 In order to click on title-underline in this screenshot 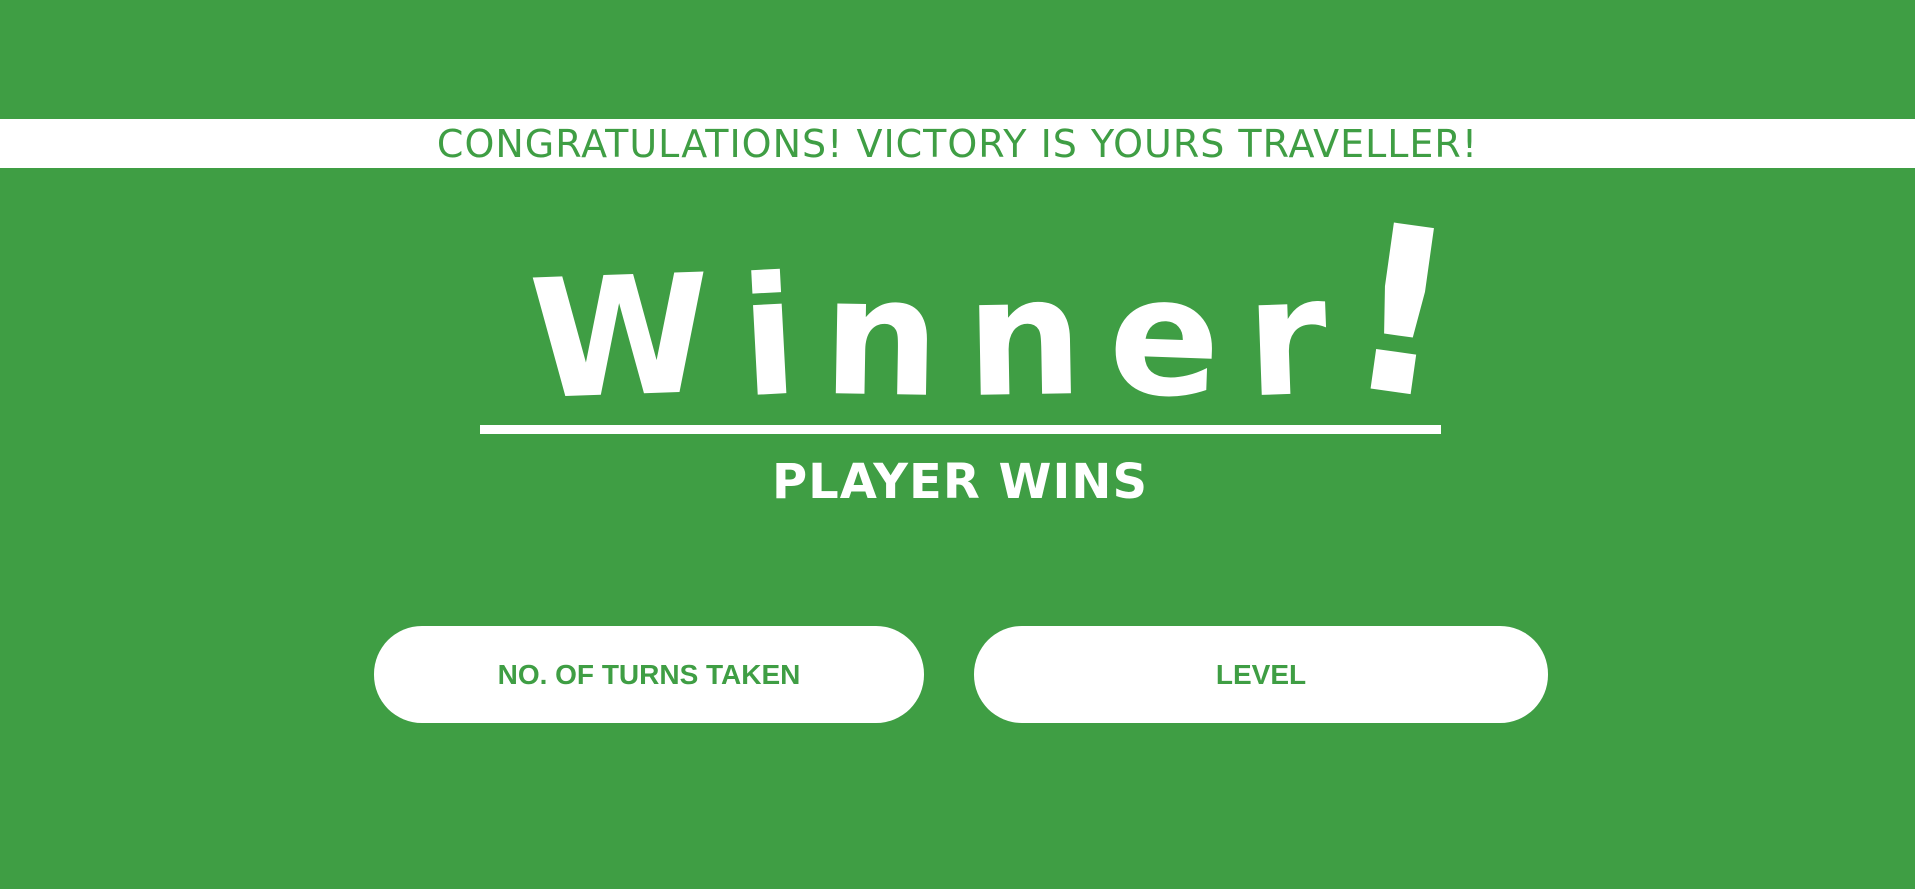, I will do `click(960, 429)`.